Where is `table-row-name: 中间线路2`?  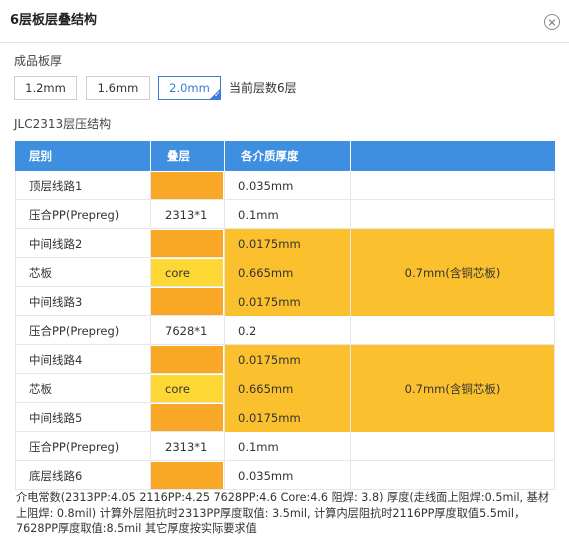
table-row-name: 中间线路2 is located at coordinates (56, 243).